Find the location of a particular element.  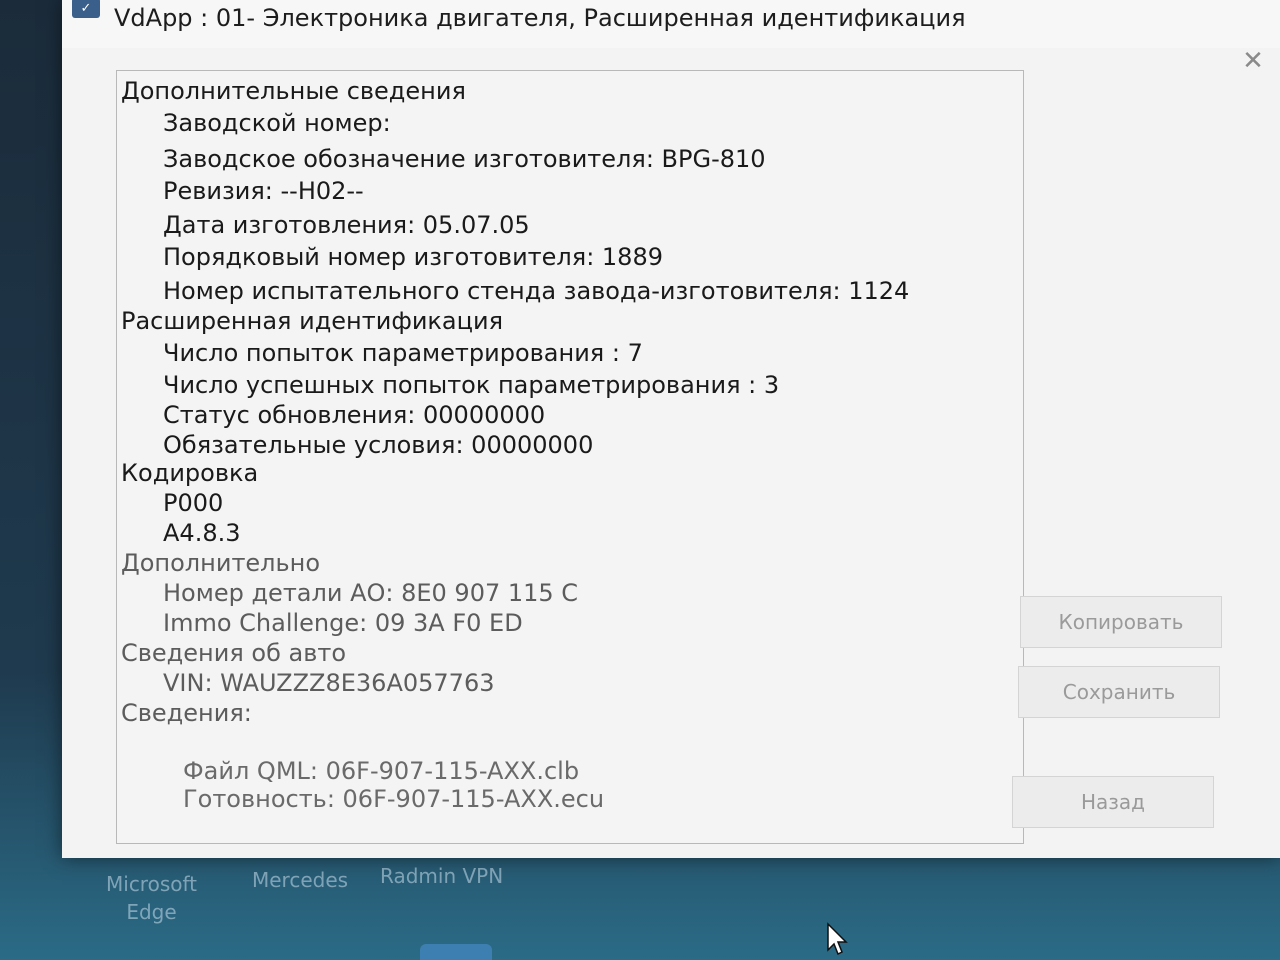

info-section-coding: Кодировка is located at coordinates (190, 473).